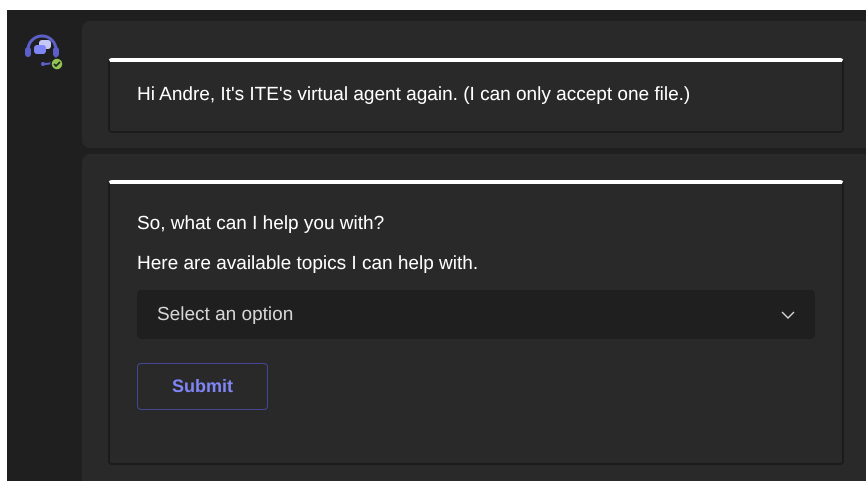  I want to click on hint-text: Here are available topics I can help with., so click(307, 264).